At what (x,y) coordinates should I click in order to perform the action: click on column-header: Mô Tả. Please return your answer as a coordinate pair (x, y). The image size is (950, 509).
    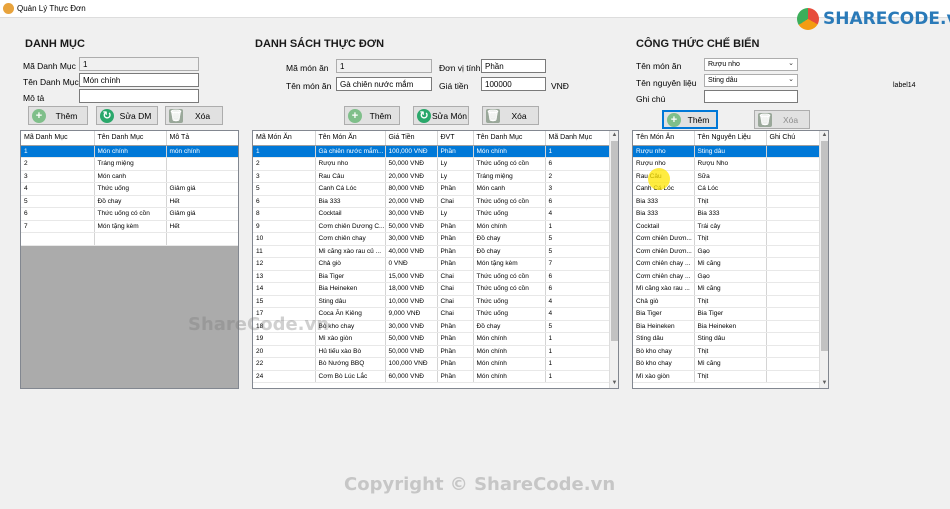
    Looking at the image, I should click on (202, 138).